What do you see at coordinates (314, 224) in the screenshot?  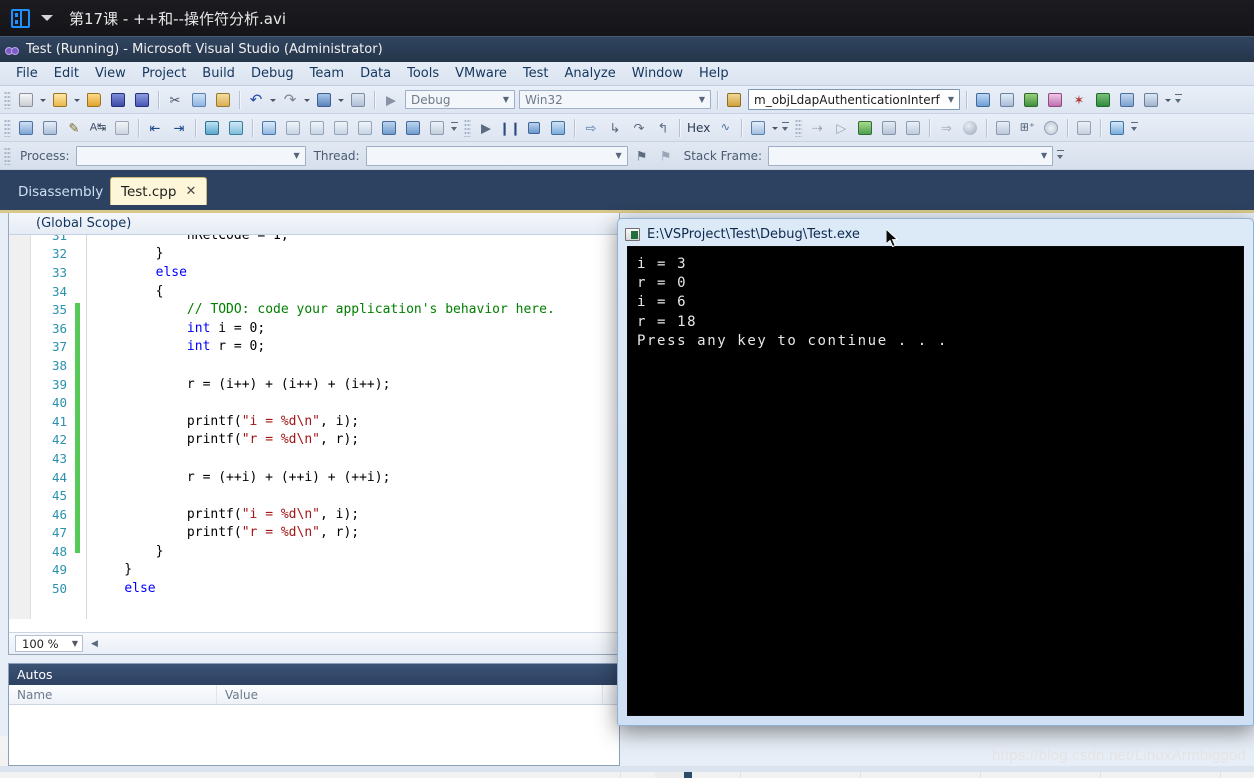 I see `scope-navigation-bar: (Global Scope)` at bounding box center [314, 224].